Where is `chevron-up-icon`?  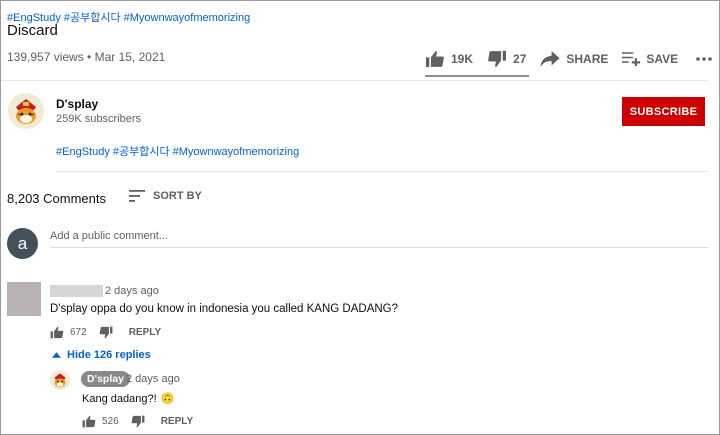
chevron-up-icon is located at coordinates (56, 355).